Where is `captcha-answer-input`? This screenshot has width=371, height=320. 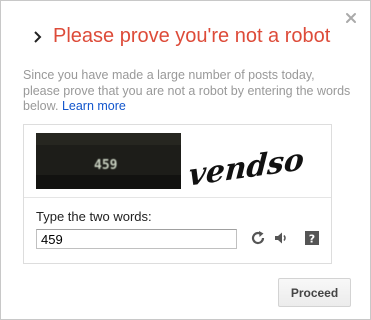
captcha-answer-input is located at coordinates (136, 239).